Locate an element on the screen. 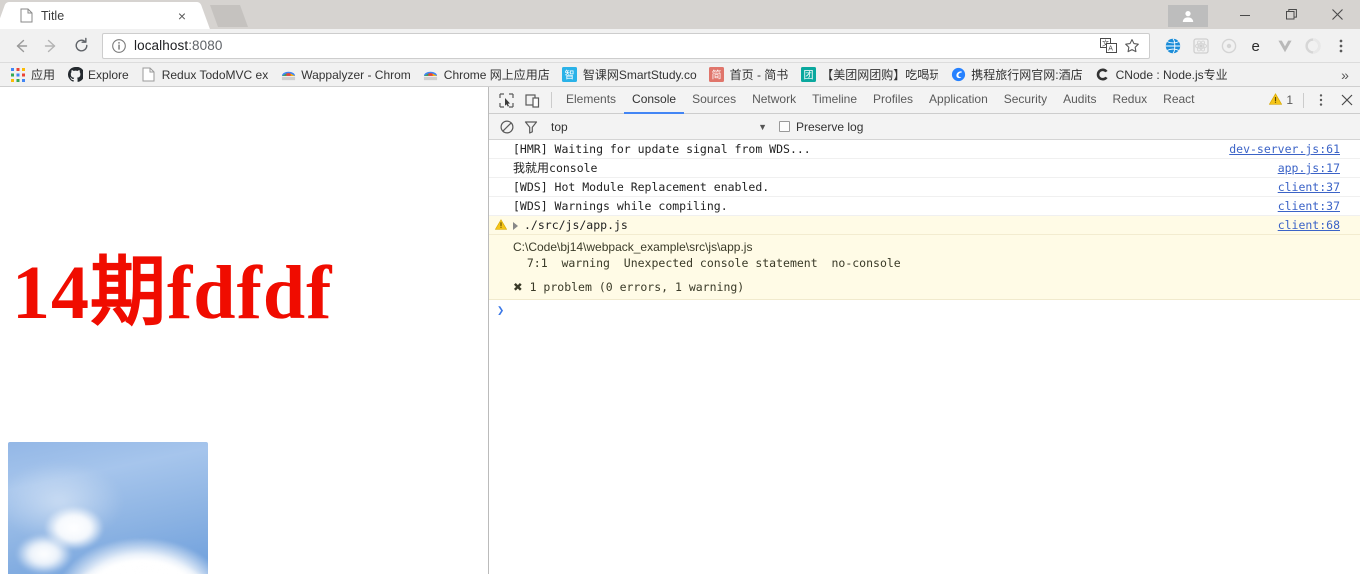 Image resolution: width=1360 pixels, height=574 pixels. browser-tab: Title × is located at coordinates (103, 15).